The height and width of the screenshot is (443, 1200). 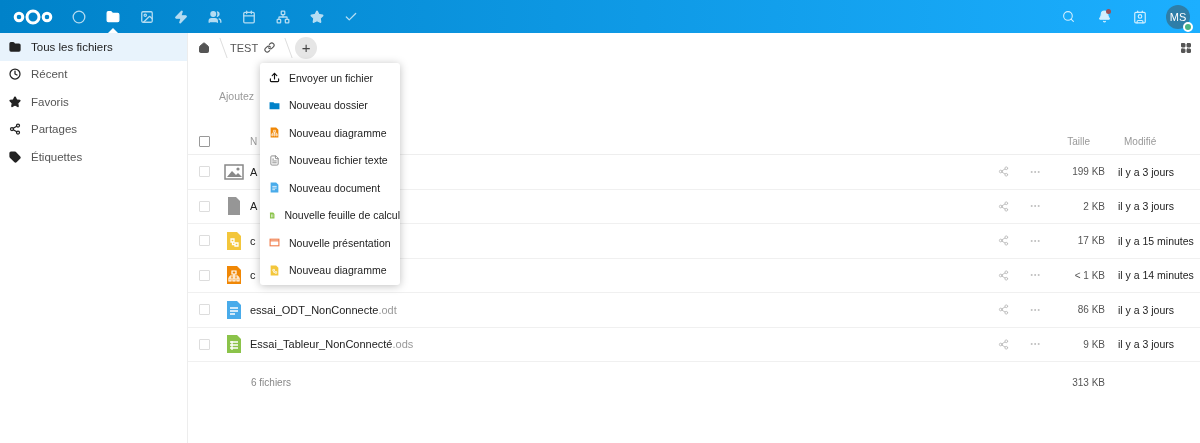 I want to click on sidebar-item: Partages, so click(x=93, y=129).